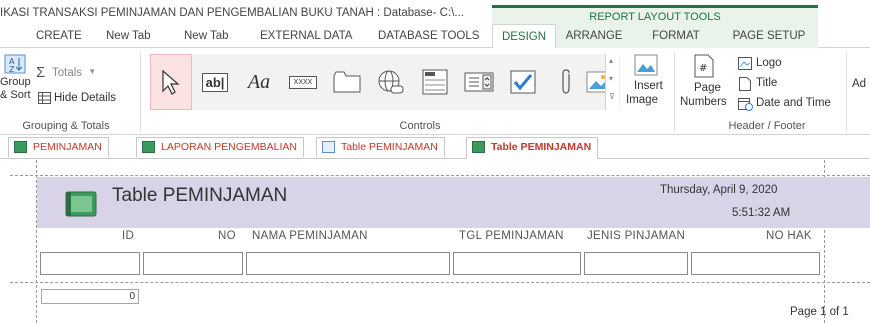 Image resolution: width=870 pixels, height=323 pixels. I want to click on combo-box-control-button, so click(479, 82).